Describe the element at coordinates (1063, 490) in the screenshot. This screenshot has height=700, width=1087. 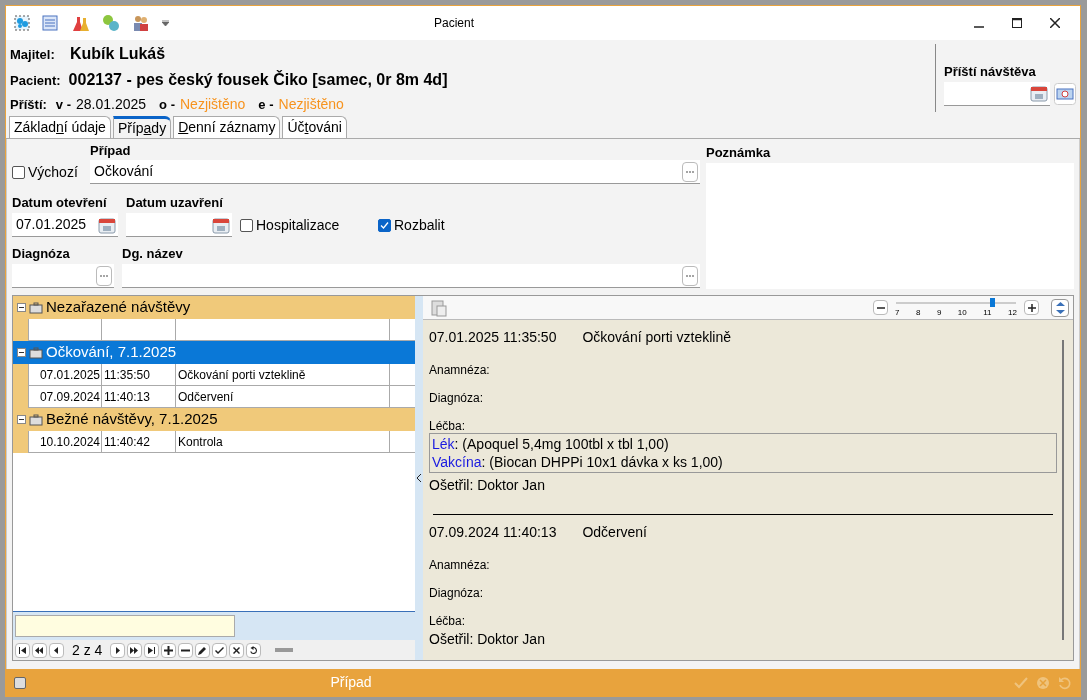
I see `scrollbar-thumb` at that location.